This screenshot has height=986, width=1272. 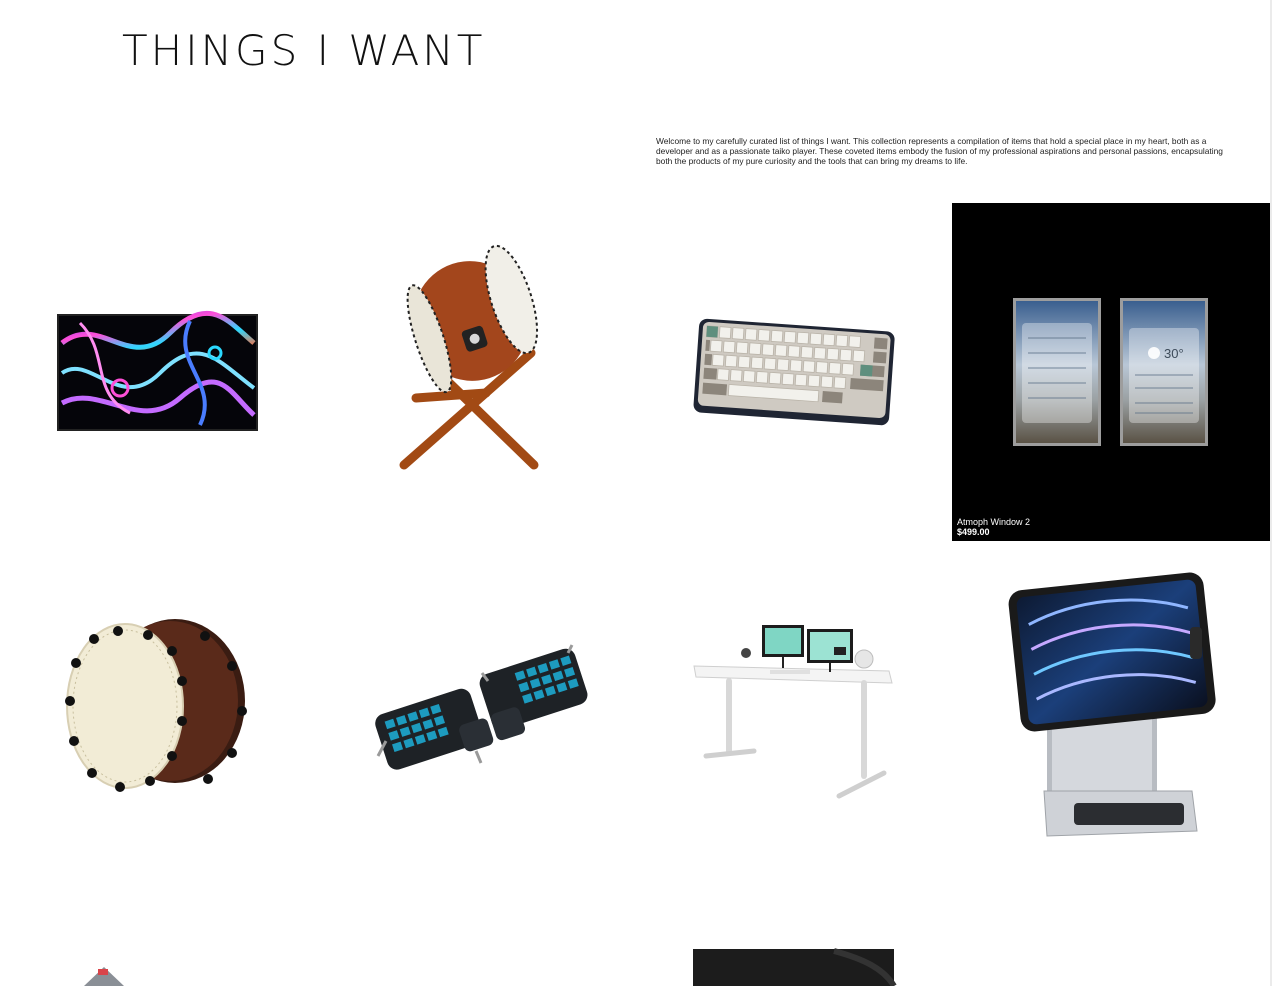 What do you see at coordinates (156, 705) in the screenshot?
I see `taiko-drum-icon` at bounding box center [156, 705].